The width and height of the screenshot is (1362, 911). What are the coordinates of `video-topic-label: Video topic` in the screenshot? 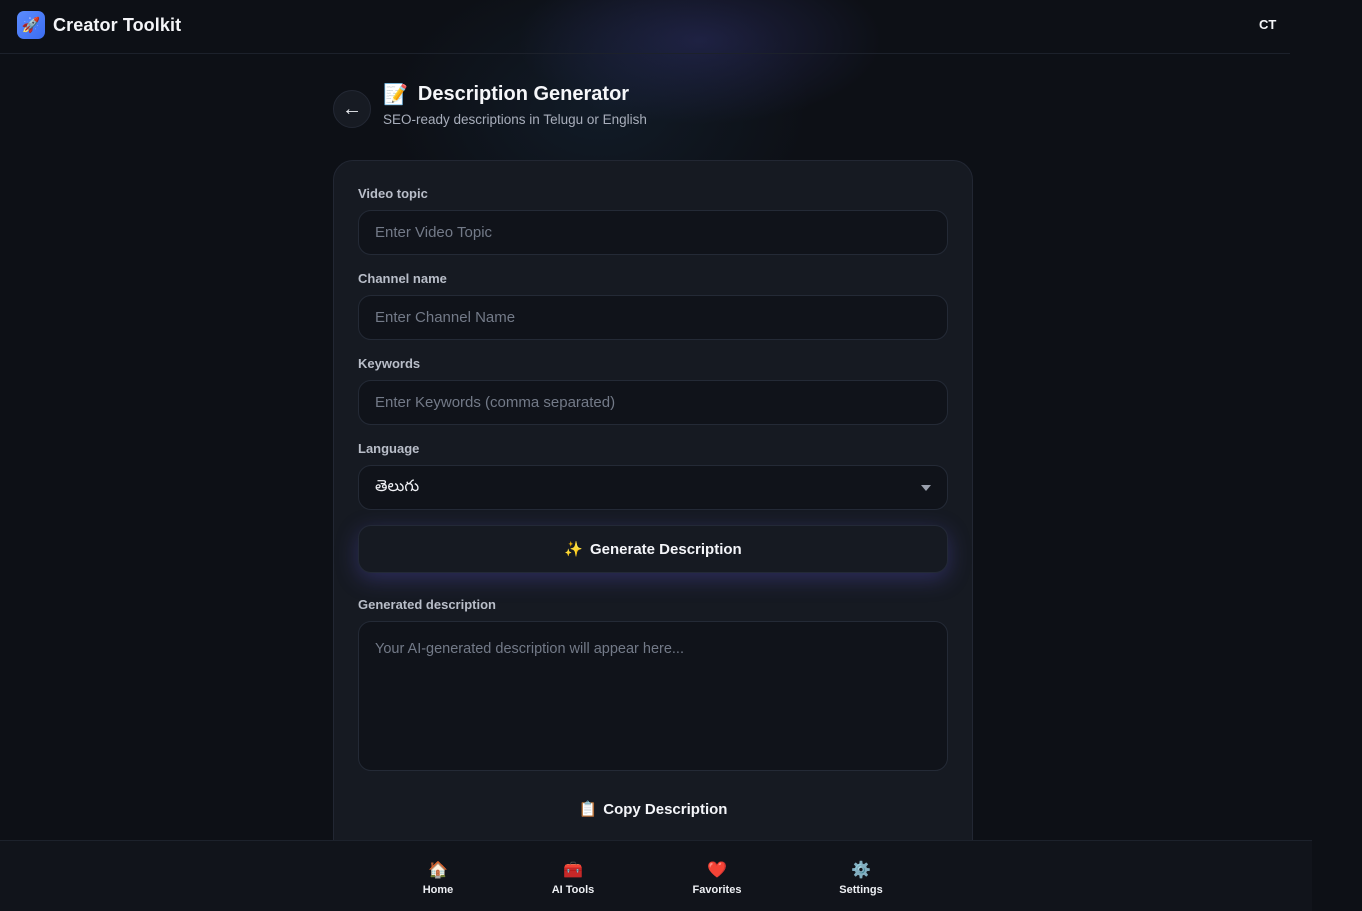 It's located at (393, 193).